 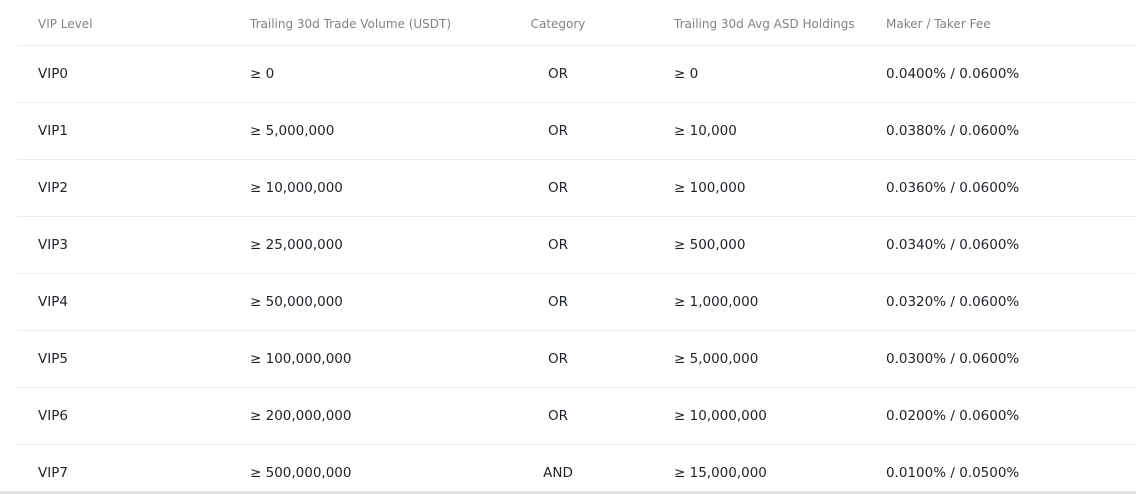 I want to click on header-asd-holdings: Trailing 30d Avg ASD Holdings, so click(x=764, y=24).